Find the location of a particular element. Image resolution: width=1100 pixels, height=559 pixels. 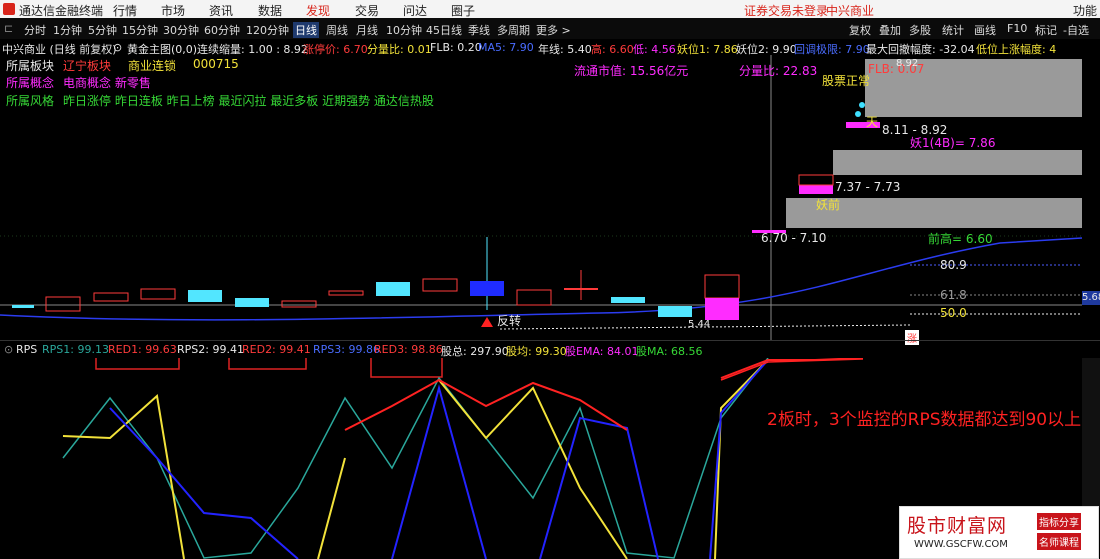

rps2-line-b is located at coordinates (331, 508).